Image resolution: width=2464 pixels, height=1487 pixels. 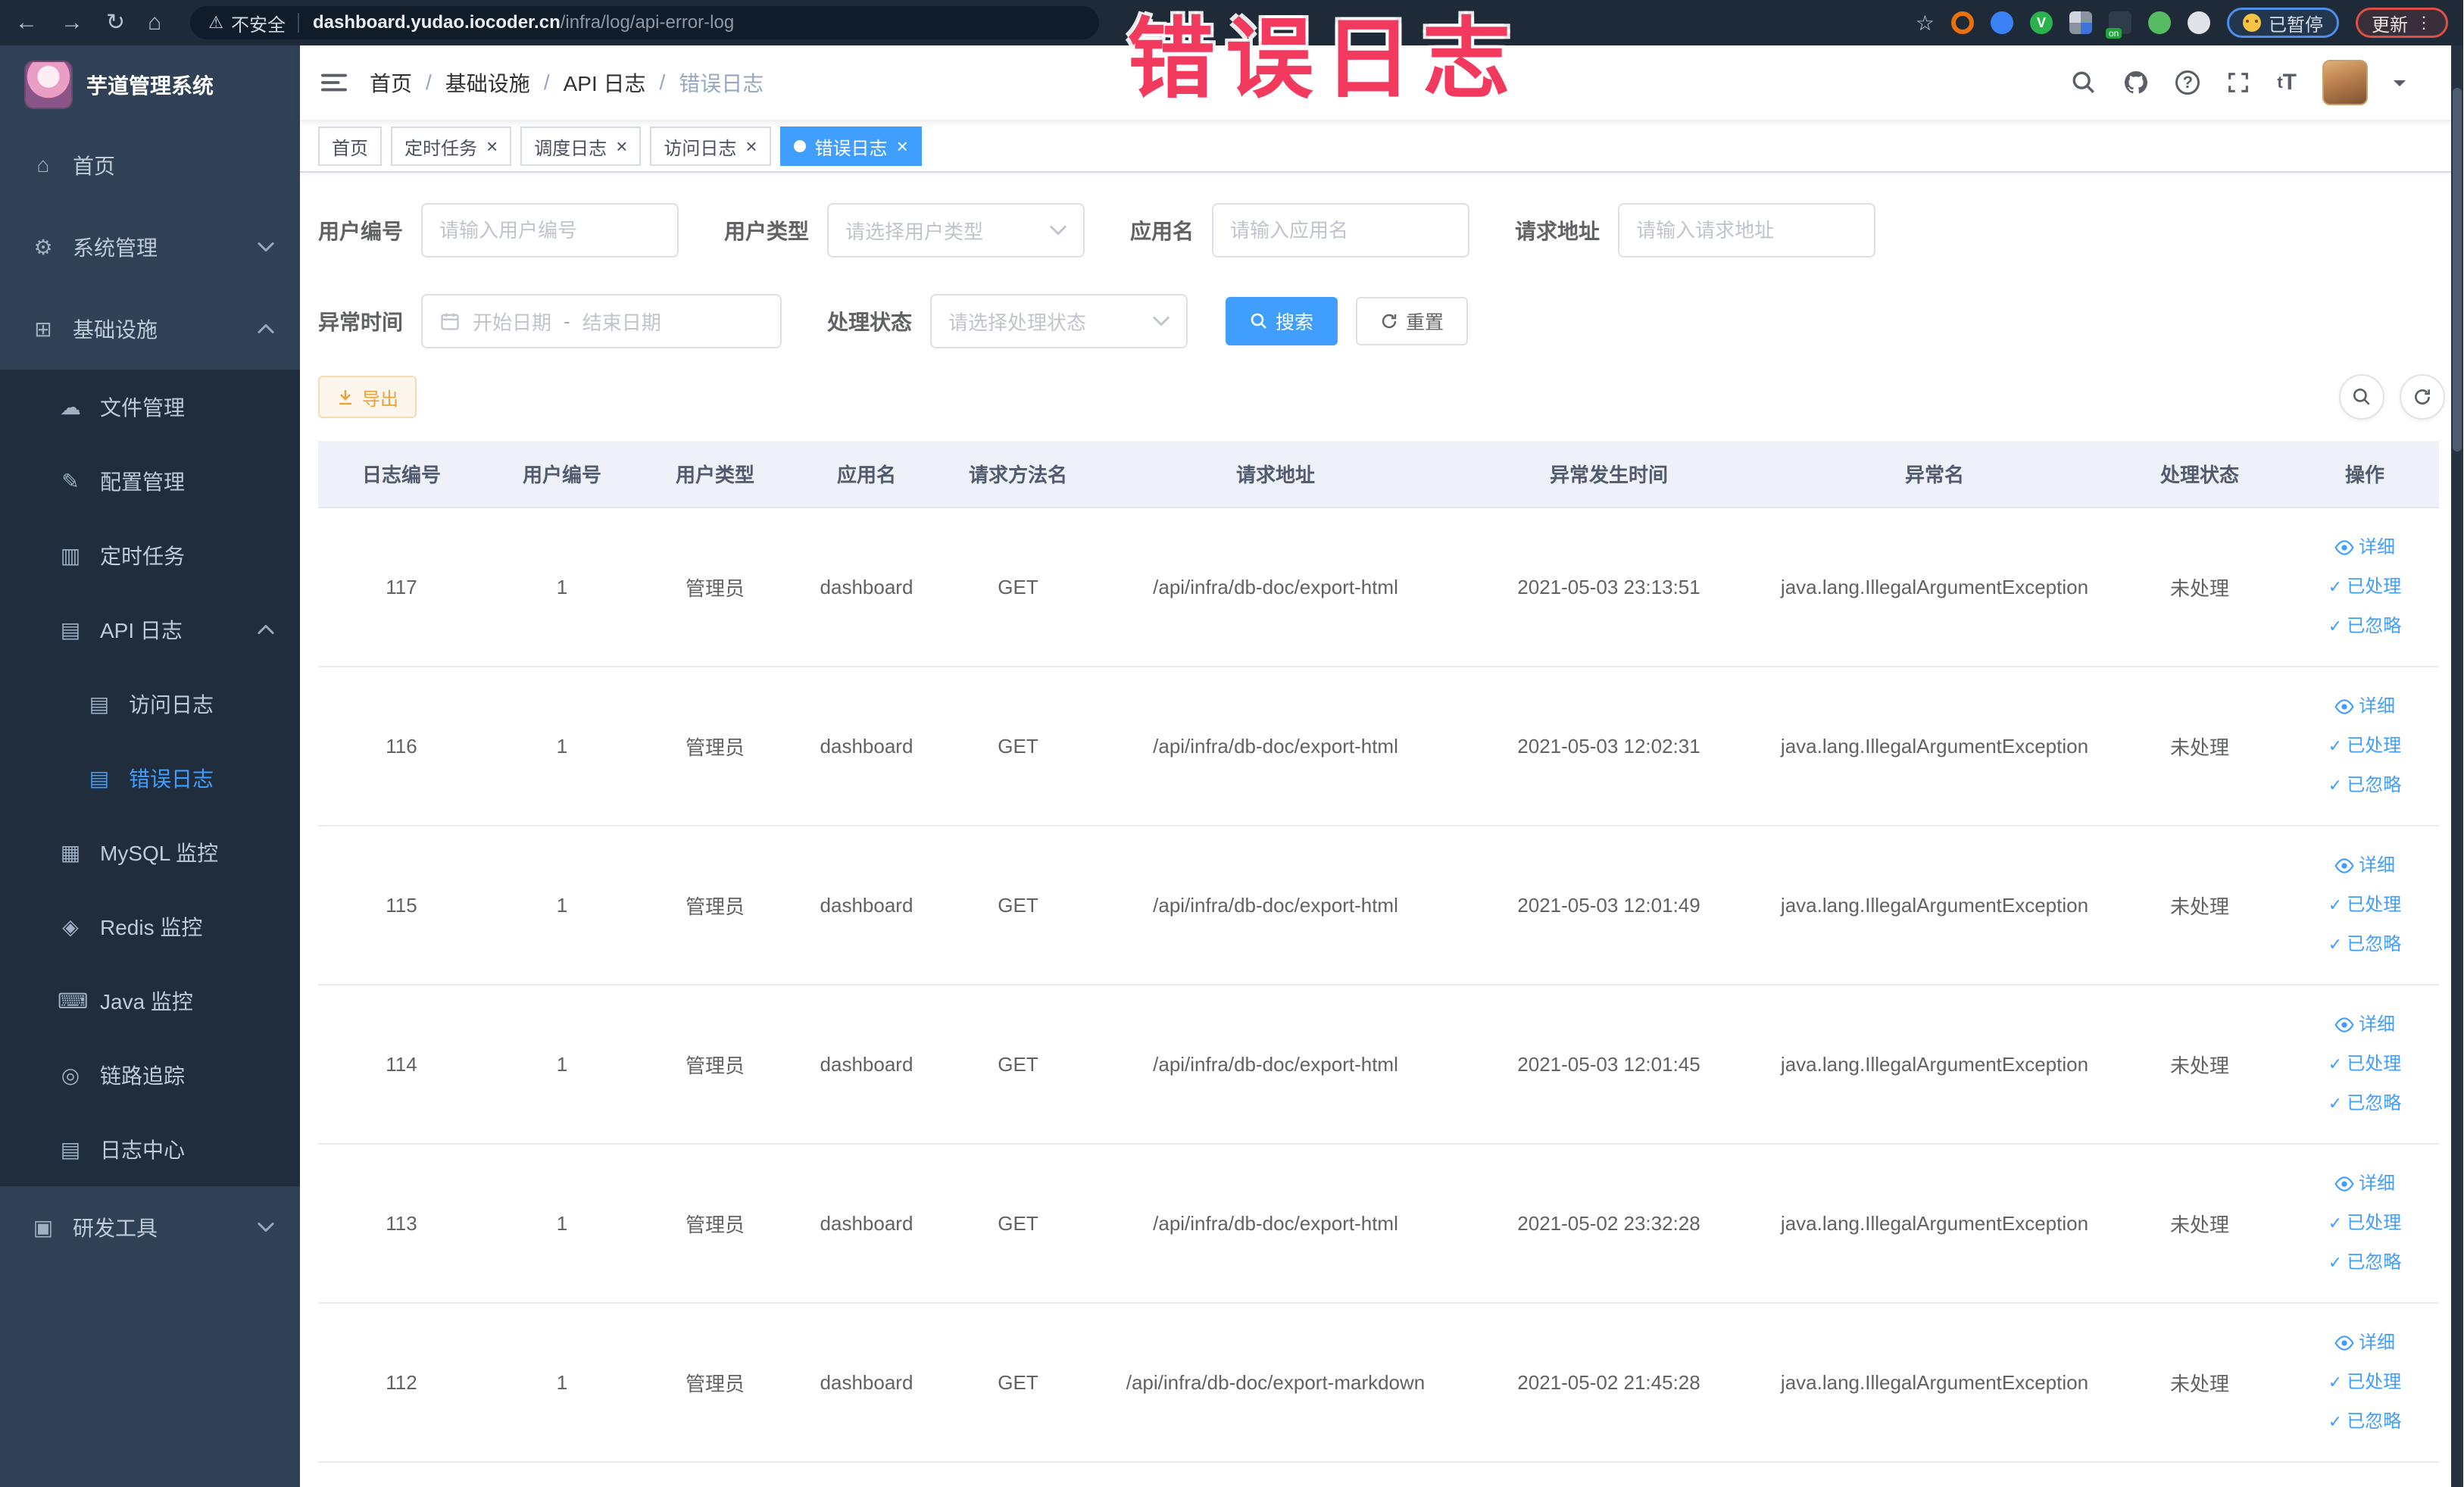 What do you see at coordinates (2457, 766) in the screenshot?
I see `page-scrollbar` at bounding box center [2457, 766].